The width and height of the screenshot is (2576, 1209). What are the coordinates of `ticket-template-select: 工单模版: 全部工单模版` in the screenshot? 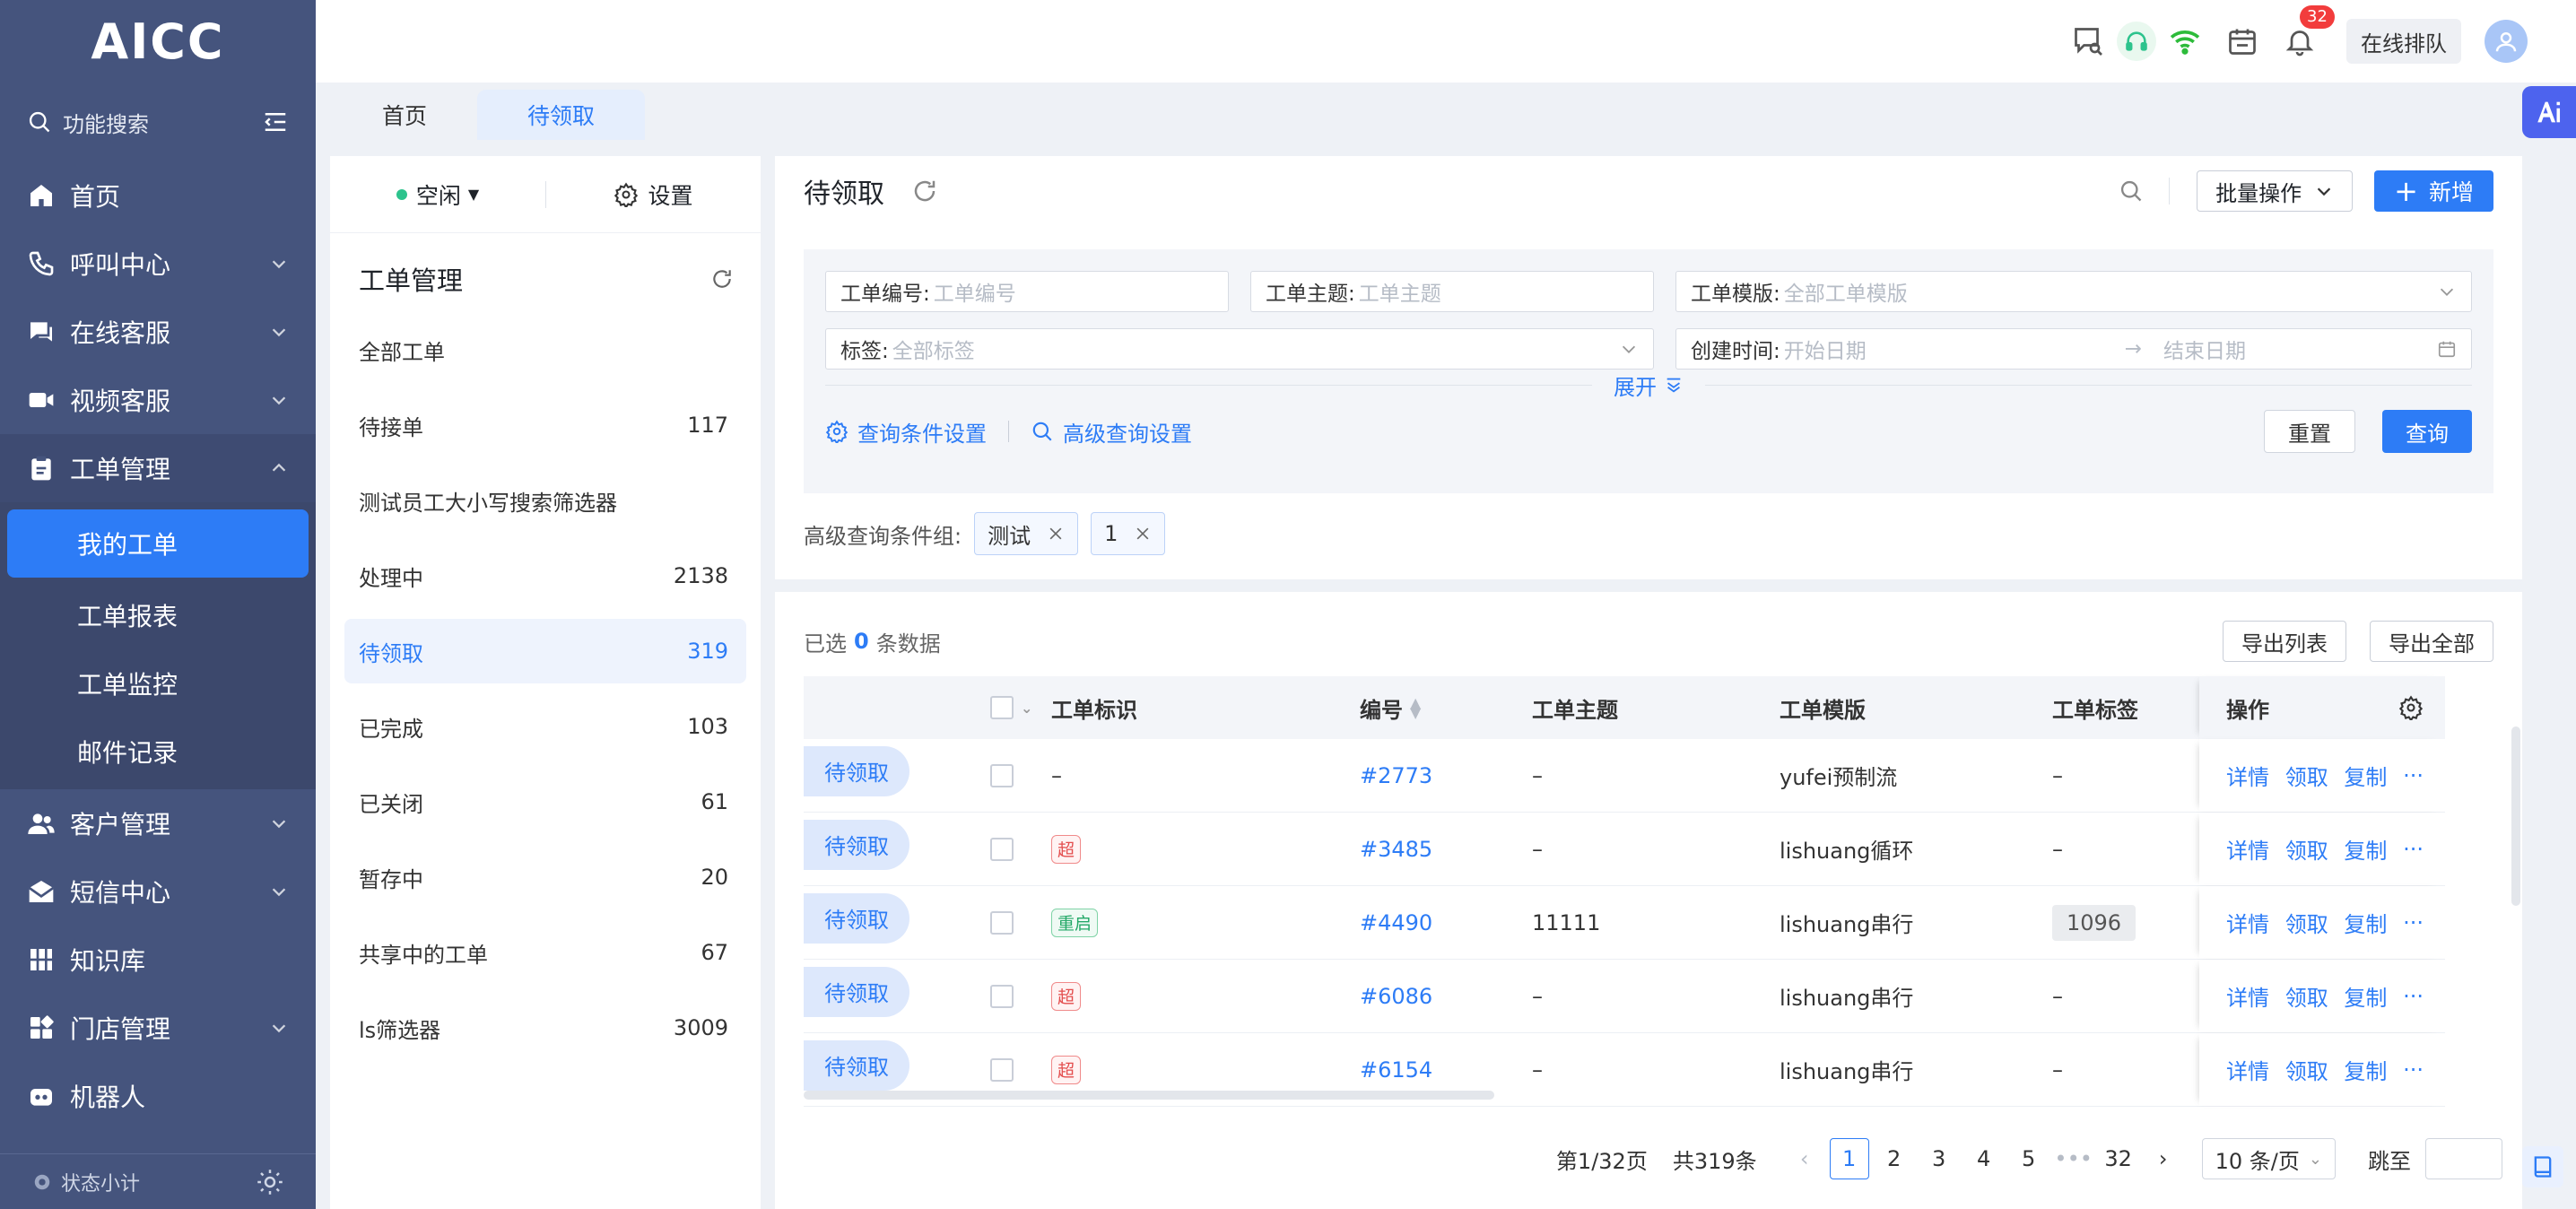 It's located at (2073, 292).